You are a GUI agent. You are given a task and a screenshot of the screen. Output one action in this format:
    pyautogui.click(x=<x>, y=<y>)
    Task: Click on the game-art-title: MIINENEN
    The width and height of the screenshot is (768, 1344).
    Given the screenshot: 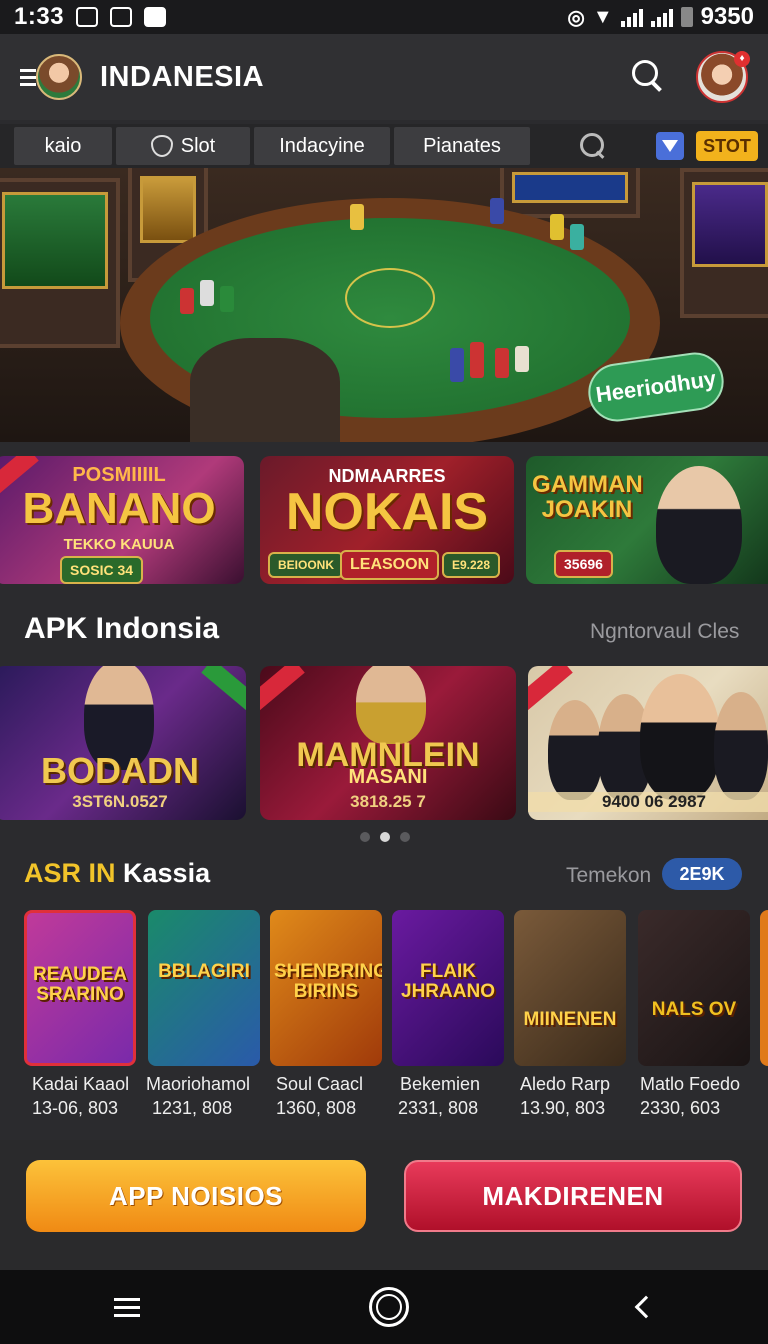 What is the action you would take?
    pyautogui.click(x=570, y=1019)
    